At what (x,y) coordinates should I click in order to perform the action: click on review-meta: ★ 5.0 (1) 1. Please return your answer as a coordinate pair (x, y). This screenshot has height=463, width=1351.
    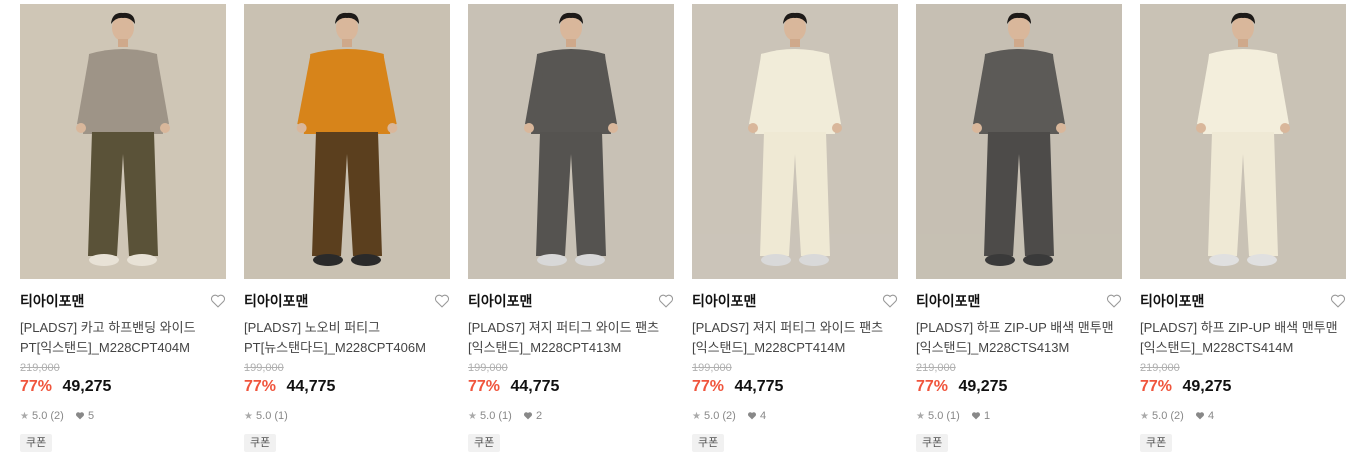
    Looking at the image, I should click on (953, 417).